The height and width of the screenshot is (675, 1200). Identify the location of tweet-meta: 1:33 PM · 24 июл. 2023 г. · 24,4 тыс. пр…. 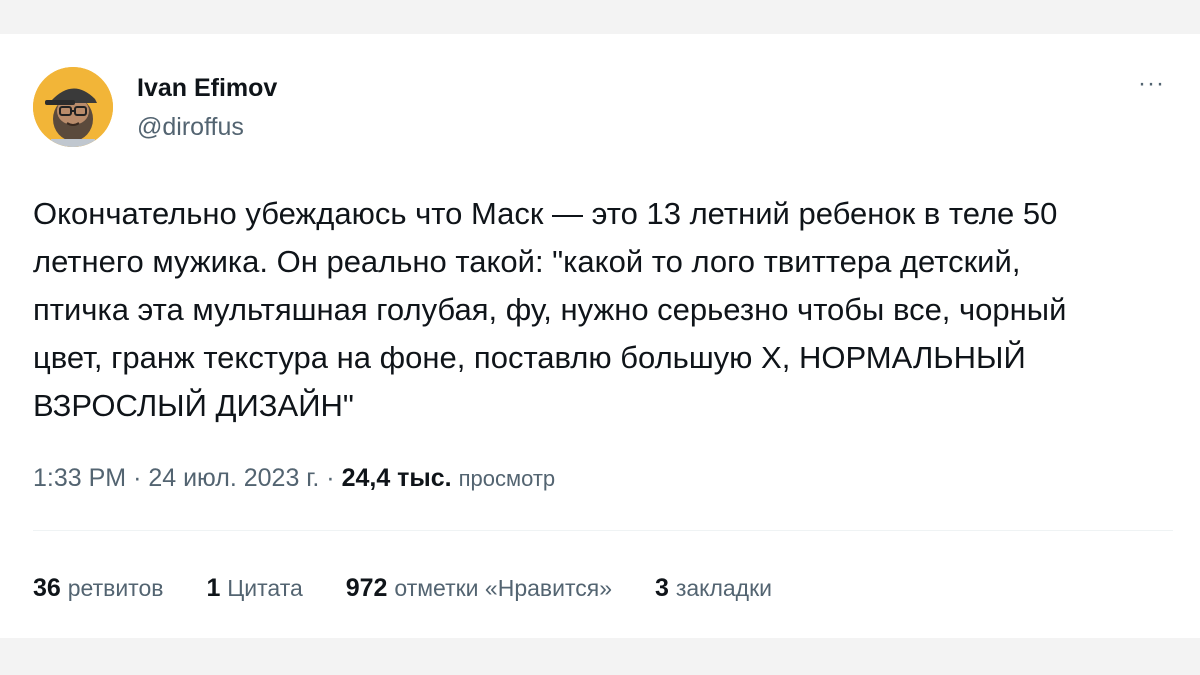
(294, 478).